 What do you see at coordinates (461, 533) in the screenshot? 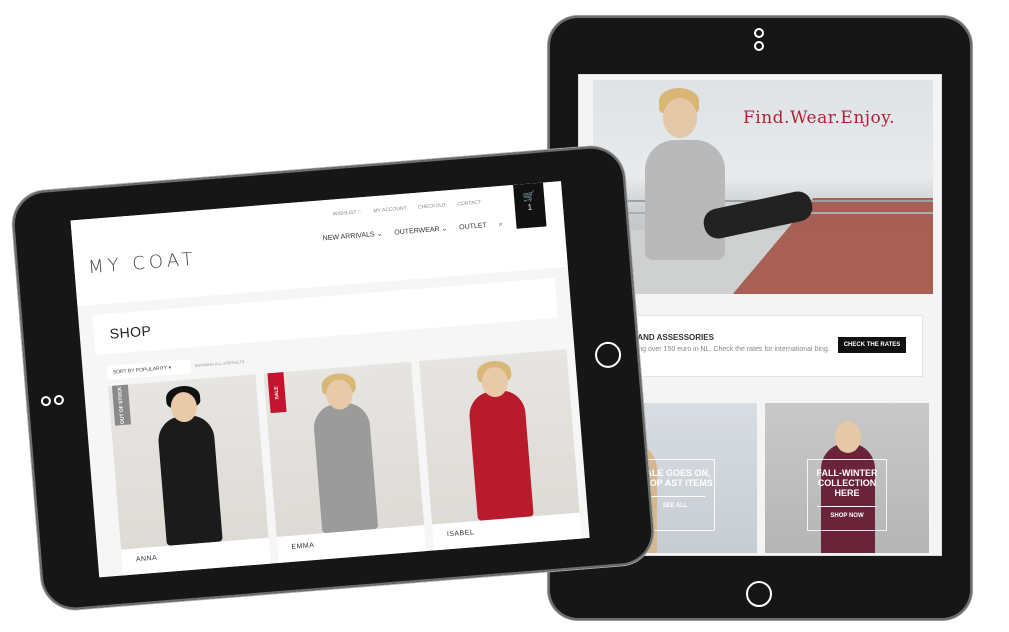
I see `product-name: ISABEL` at bounding box center [461, 533].